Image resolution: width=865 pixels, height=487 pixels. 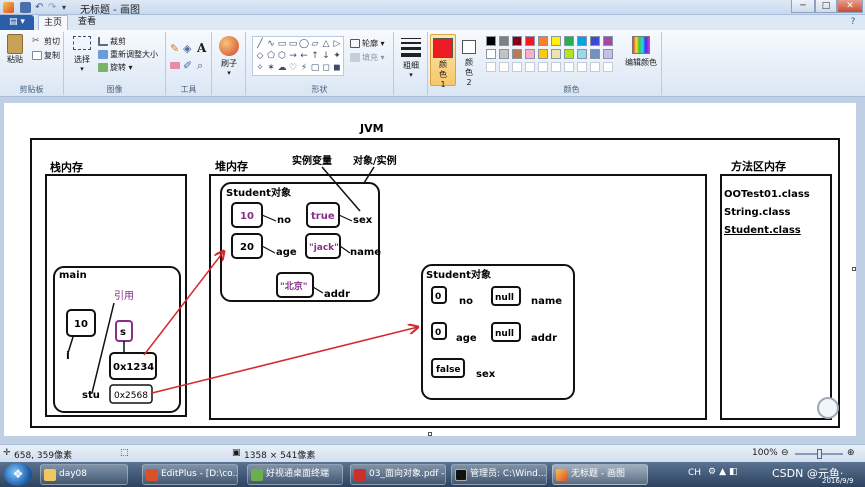 I want to click on shape-gallery: ╱ ∿ ▭ ▭ ◯ ▱ △ ▷ ◇ ⬠ ⬡ → ← ↑ ↓ ✦ ✧ ✶ ☁ ♡ ⚡ ▢ ◻ ◼, so click(x=298, y=56).